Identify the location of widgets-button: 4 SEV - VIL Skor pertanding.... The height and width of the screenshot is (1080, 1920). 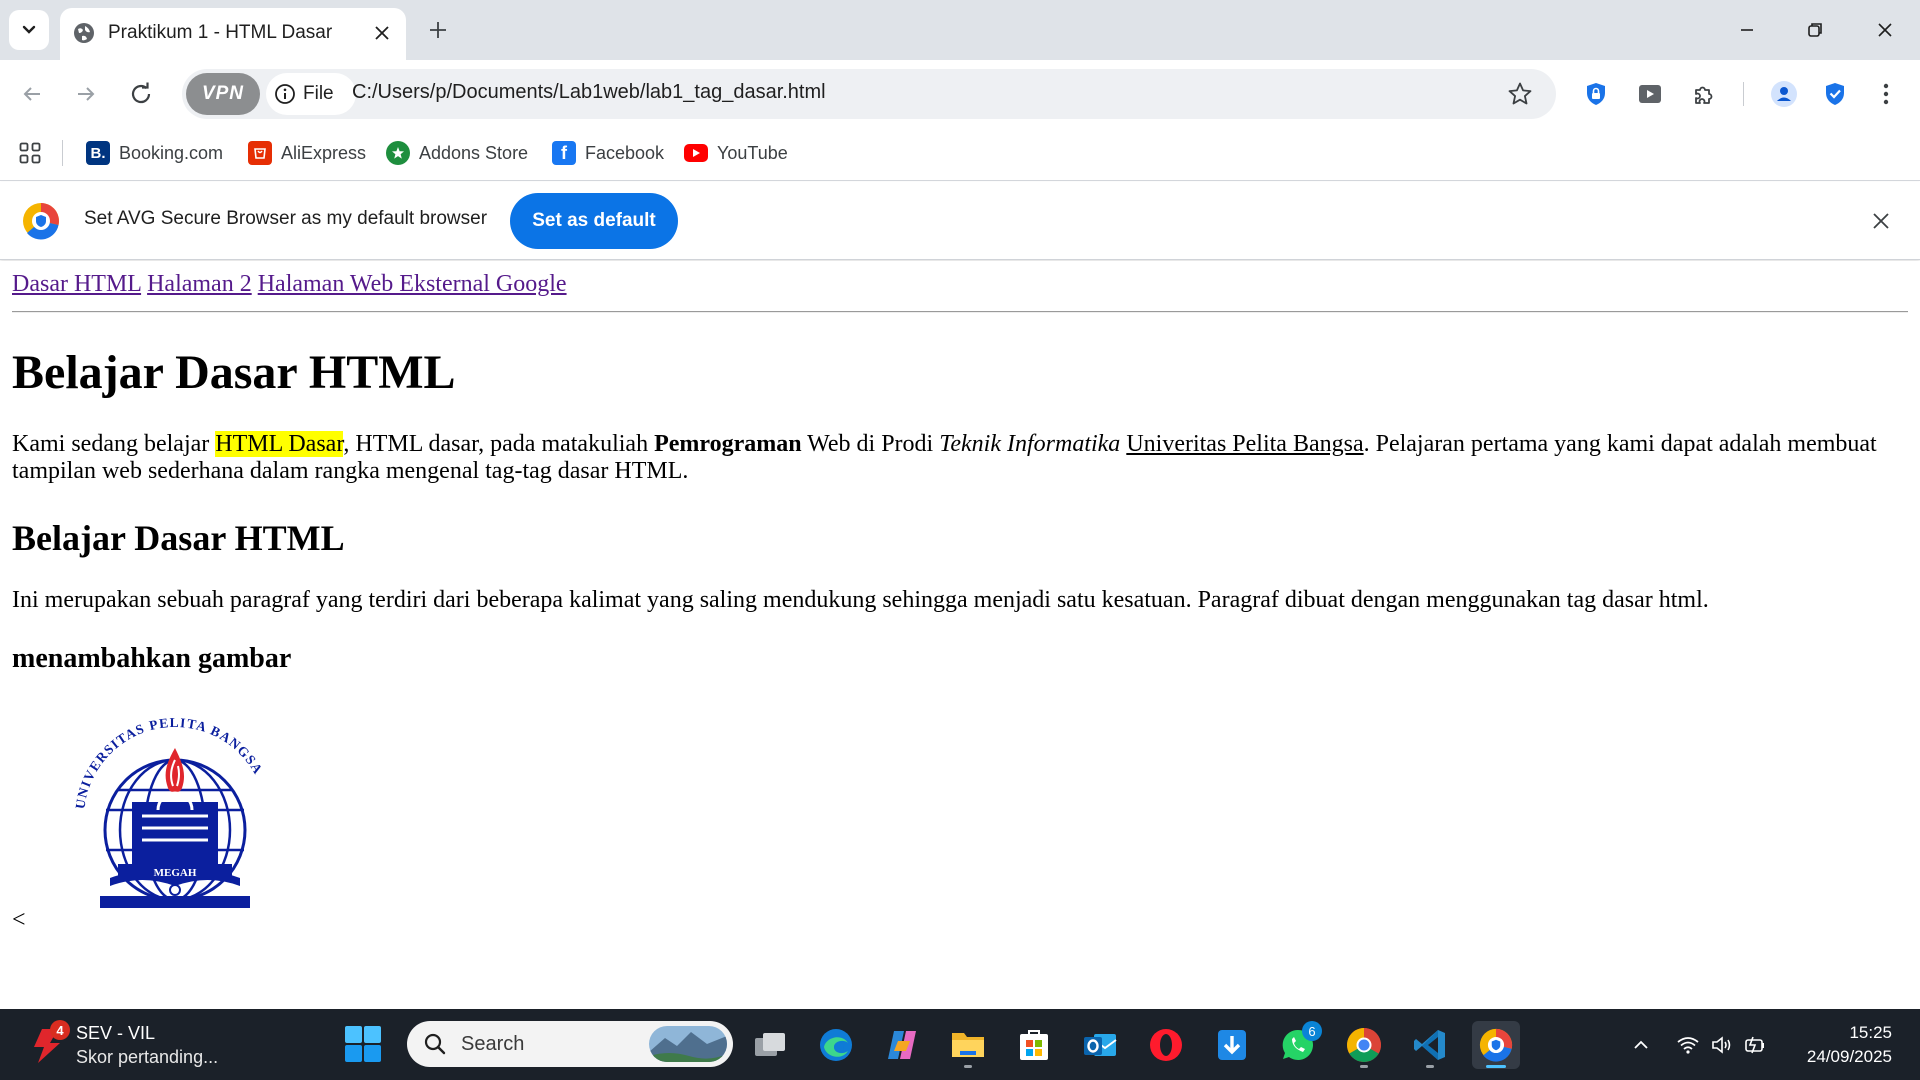
(134, 1045).